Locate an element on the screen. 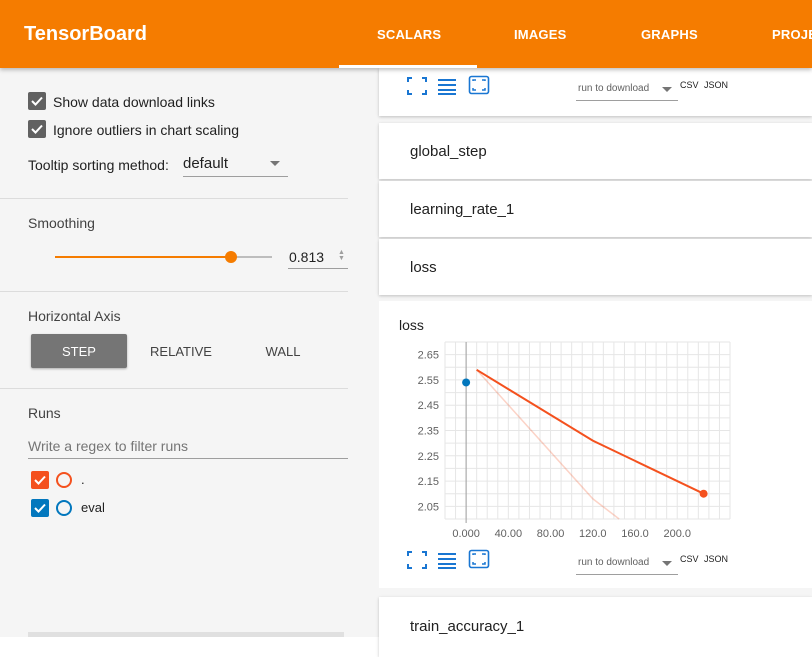  group-title: train_accuracy_1 is located at coordinates (467, 626).